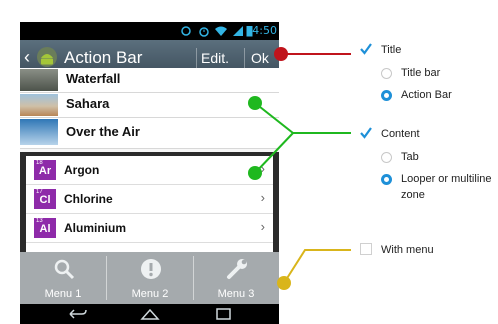 Image resolution: width=498 pixels, height=324 pixels. Describe the element at coordinates (413, 195) in the screenshot. I see `looper-label-line2: zone` at that location.